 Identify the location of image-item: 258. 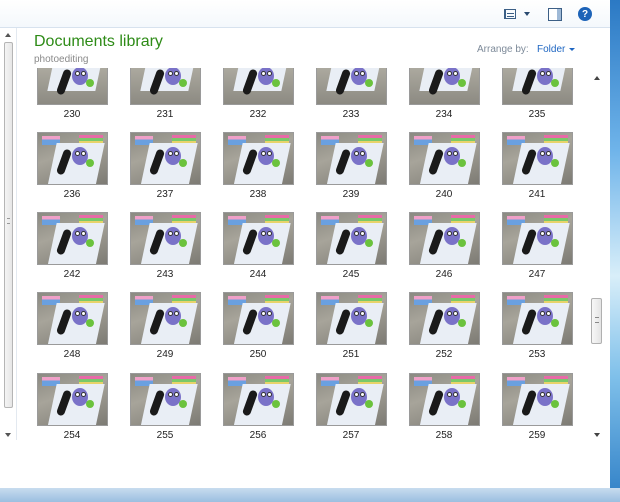
(444, 410).